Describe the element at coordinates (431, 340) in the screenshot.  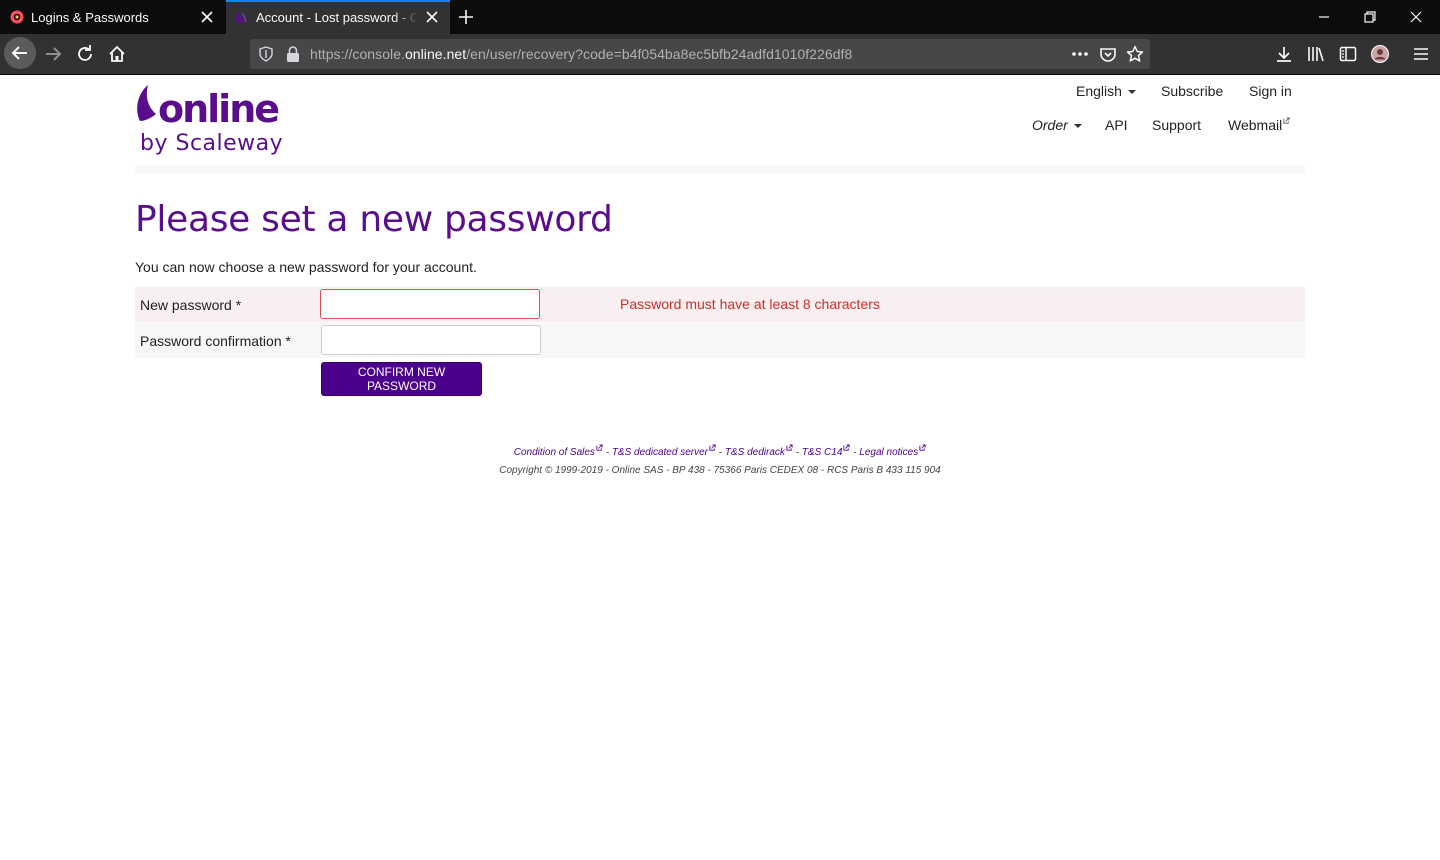
I see `password-confirmation-input` at that location.